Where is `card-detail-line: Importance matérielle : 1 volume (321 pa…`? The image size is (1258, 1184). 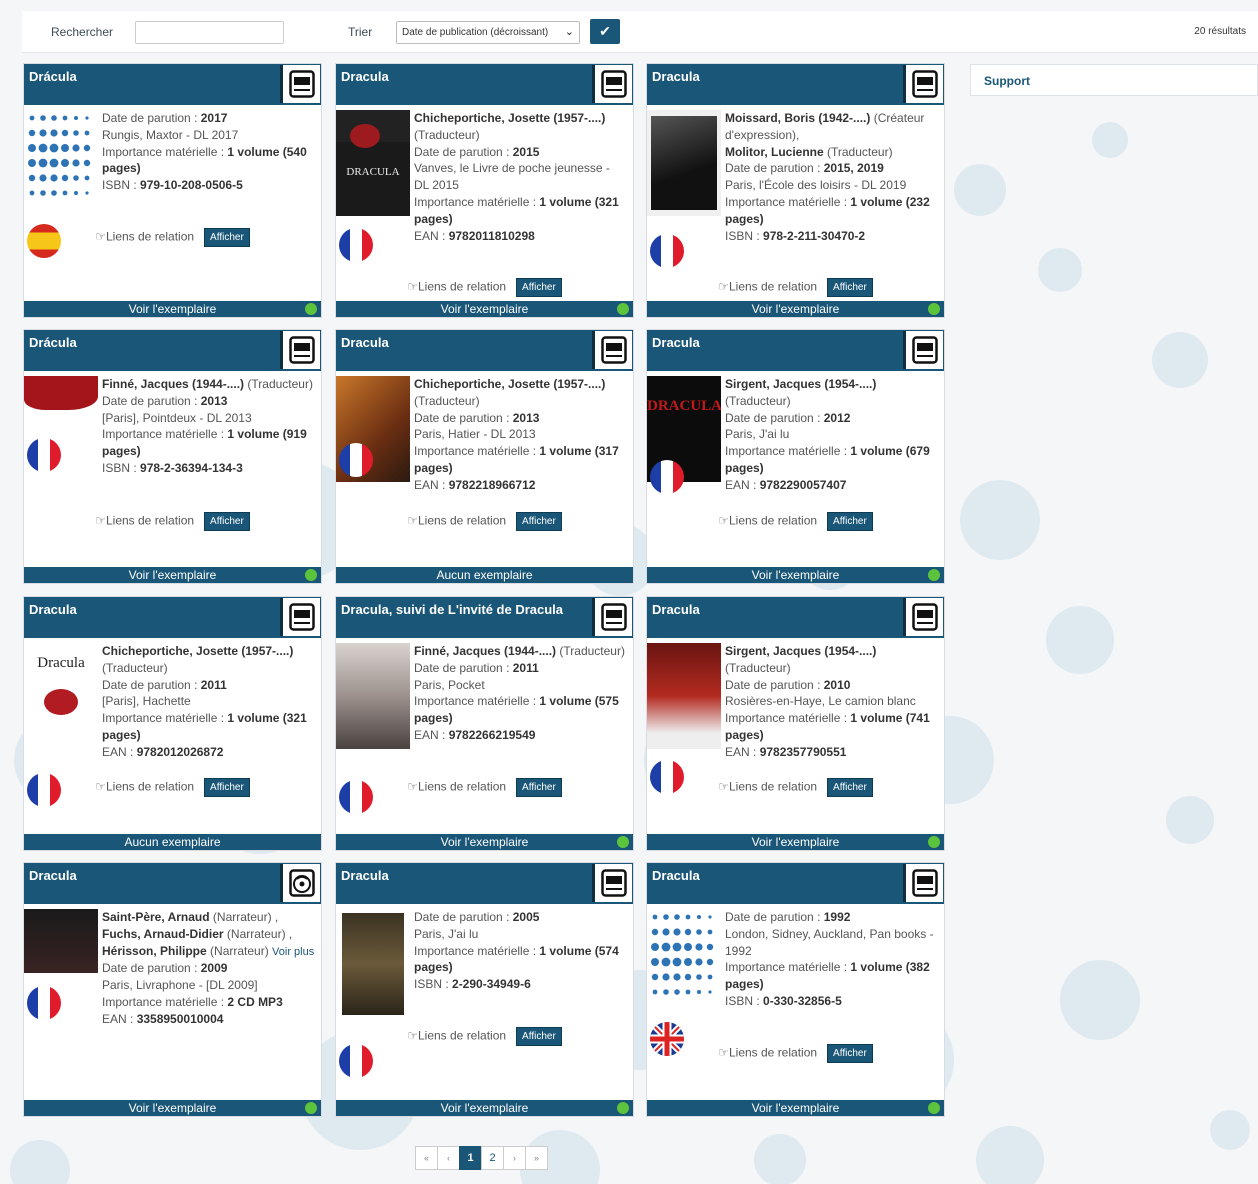
card-detail-line: Importance matérielle : 1 volume (321 pa… is located at coordinates (204, 726).